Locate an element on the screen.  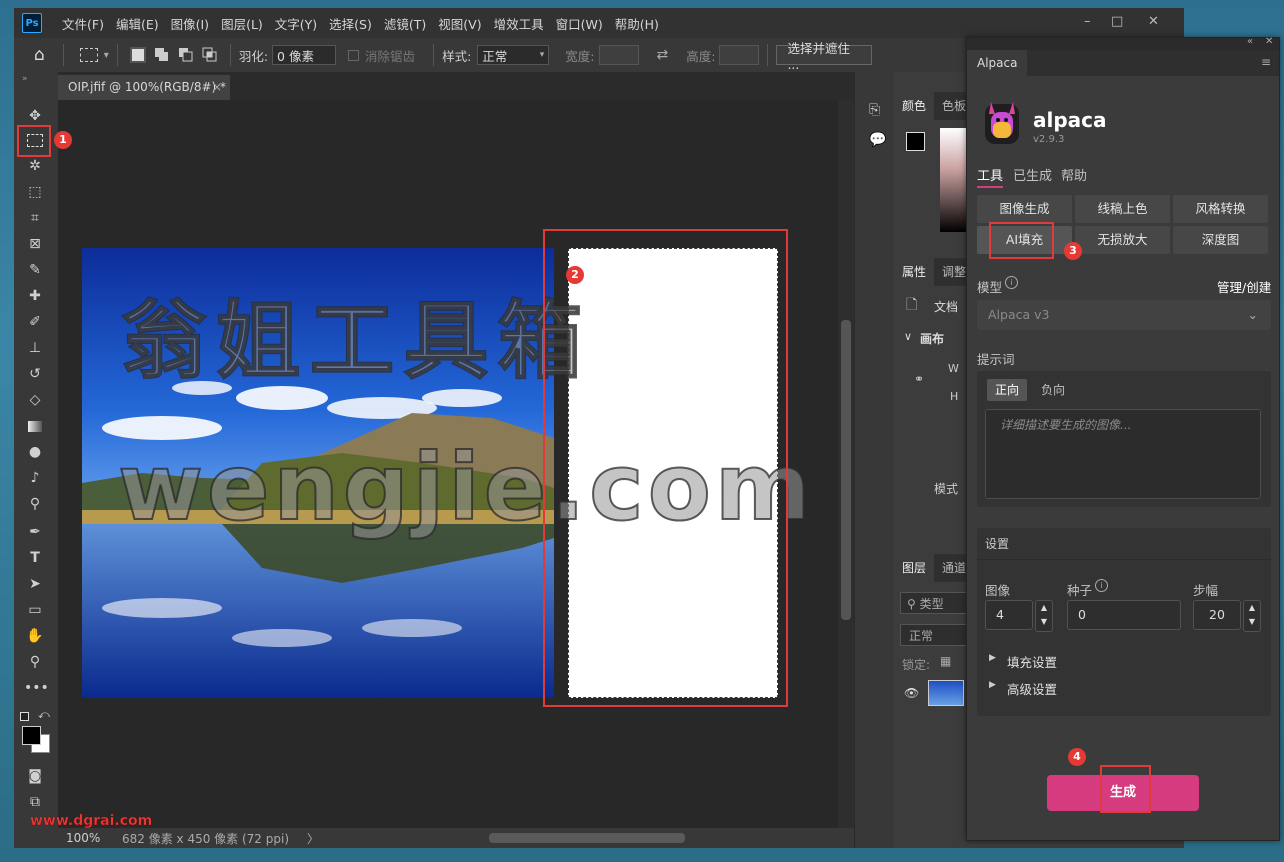
brush-tool-icon: ✐ is located at coordinates (35, 322).